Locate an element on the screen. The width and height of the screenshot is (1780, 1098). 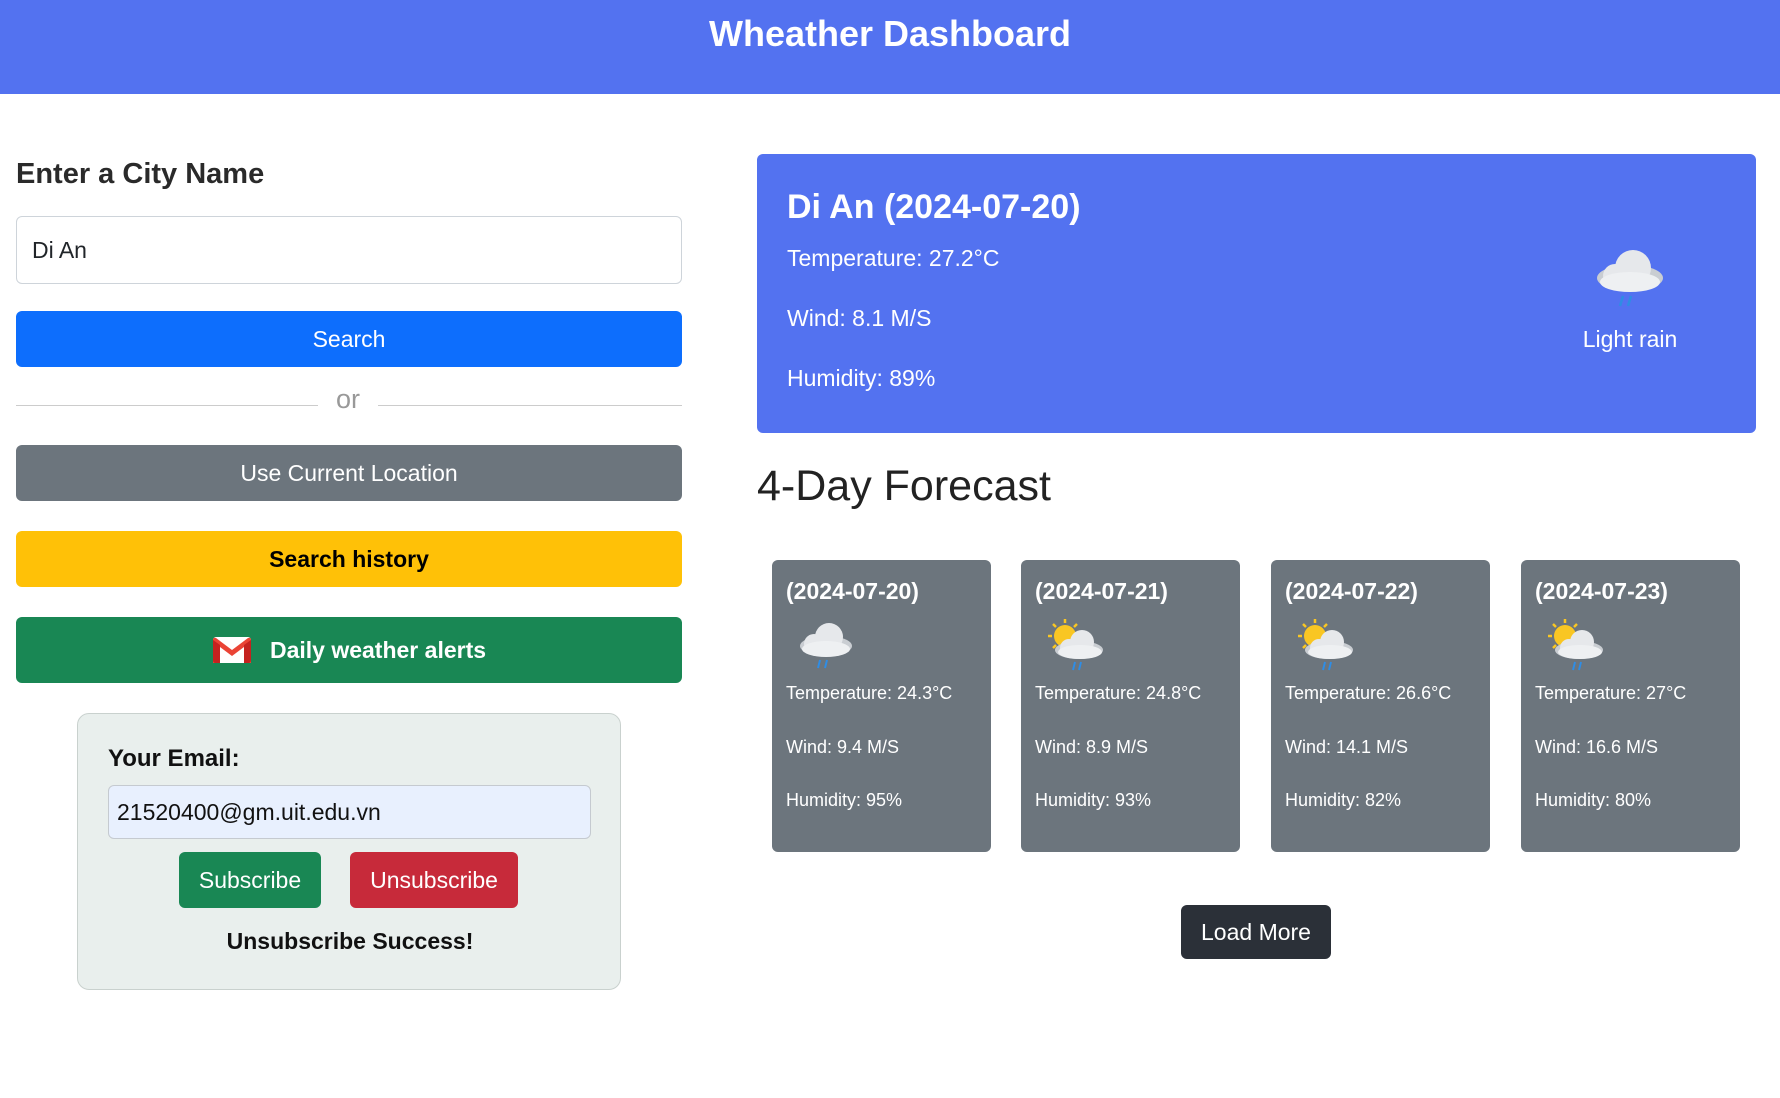
current-city-title: Di An (2024-07-20) is located at coordinates (934, 207).